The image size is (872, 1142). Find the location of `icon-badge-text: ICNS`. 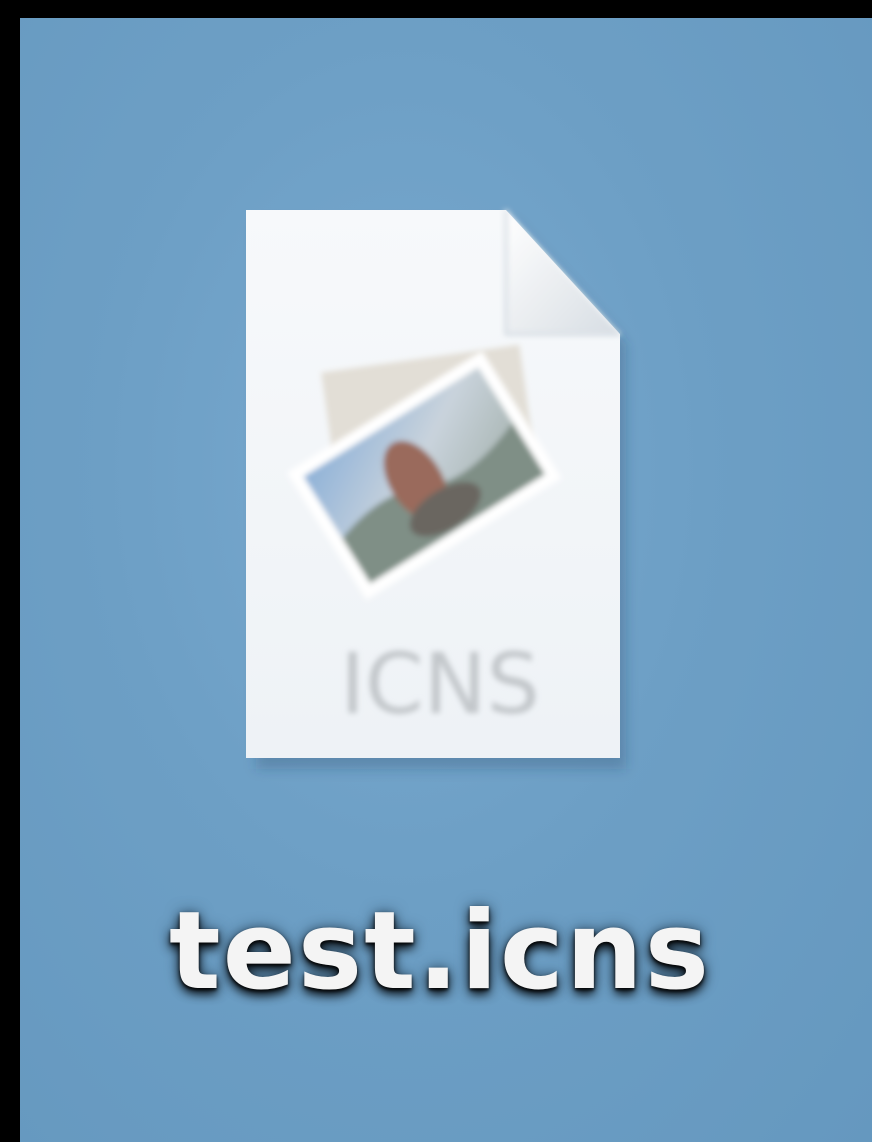

icon-badge-text: ICNS is located at coordinates (440, 684).